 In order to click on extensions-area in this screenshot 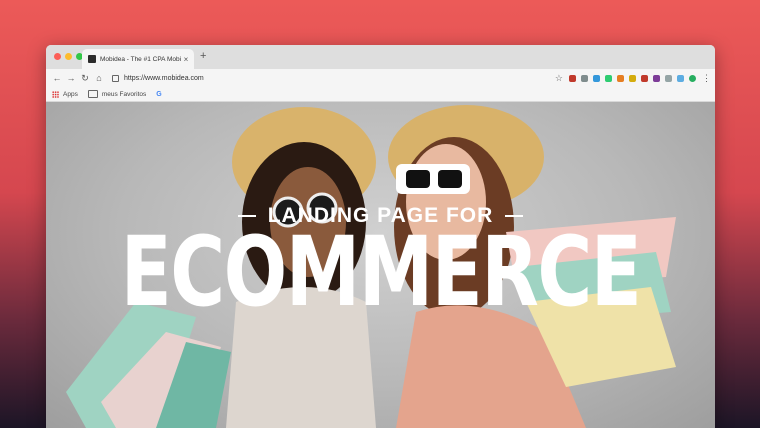, I will do `click(632, 78)`.